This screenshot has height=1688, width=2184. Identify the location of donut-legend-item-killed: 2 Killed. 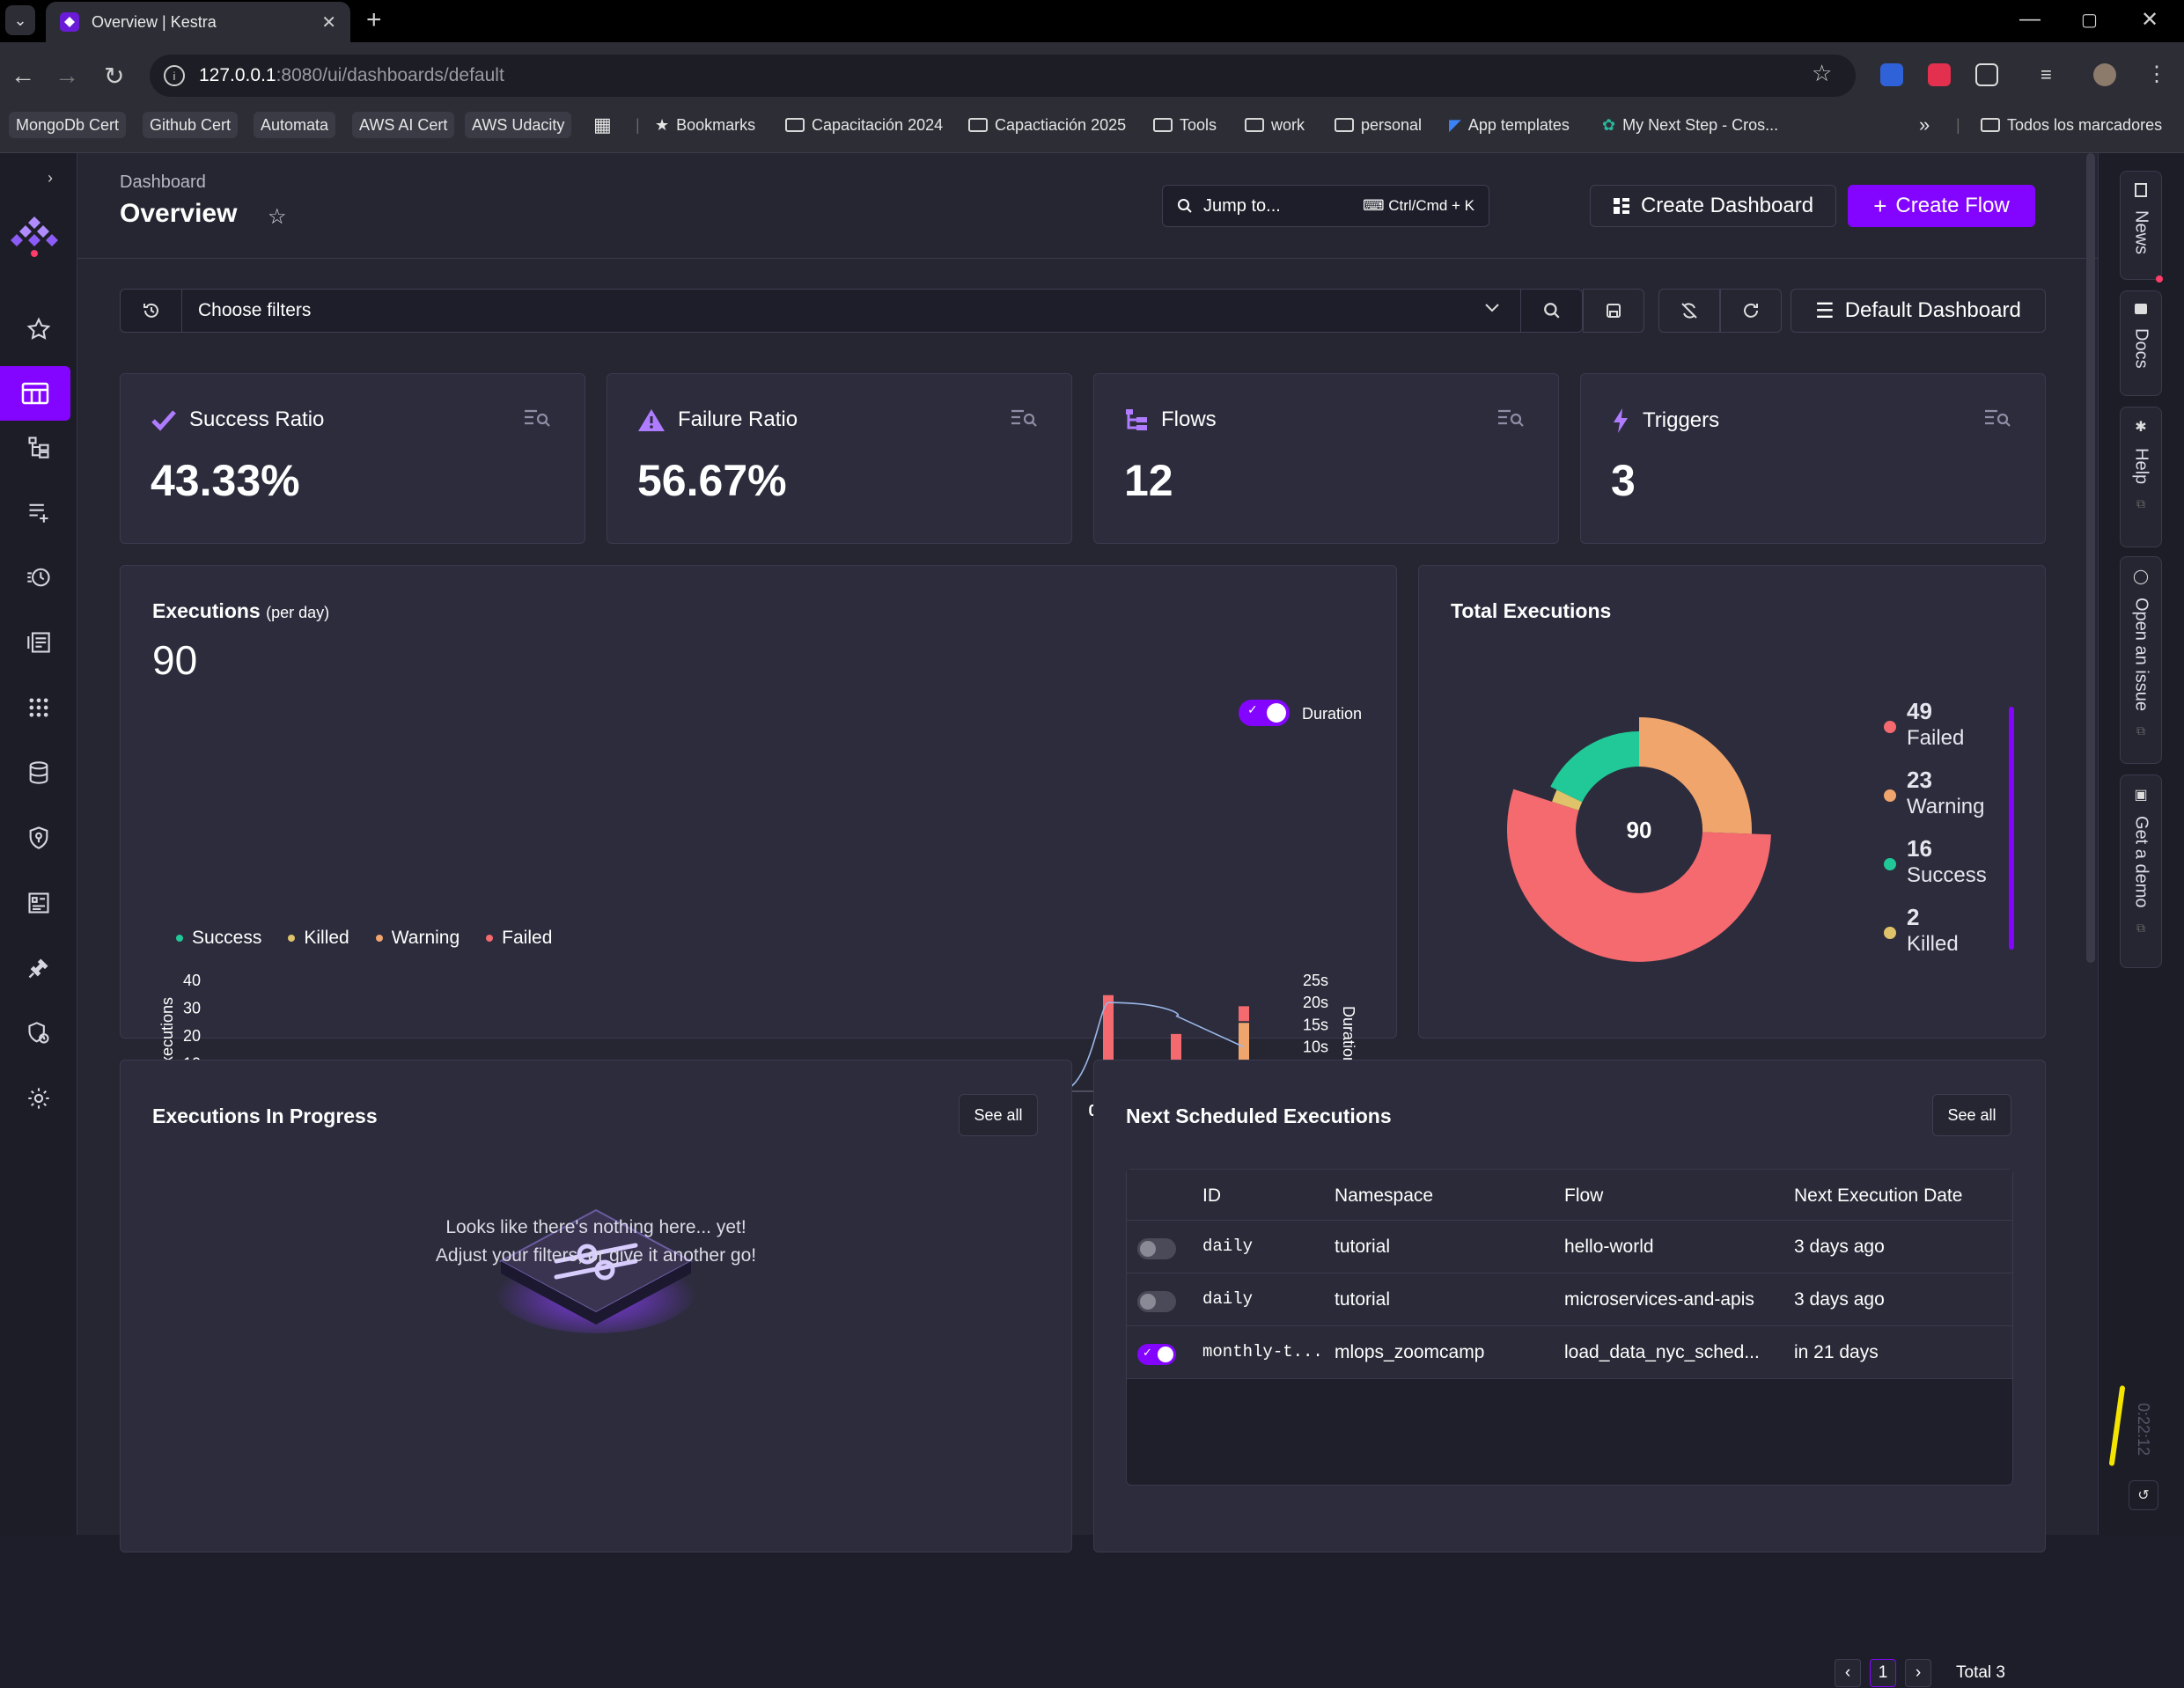
(1954, 934).